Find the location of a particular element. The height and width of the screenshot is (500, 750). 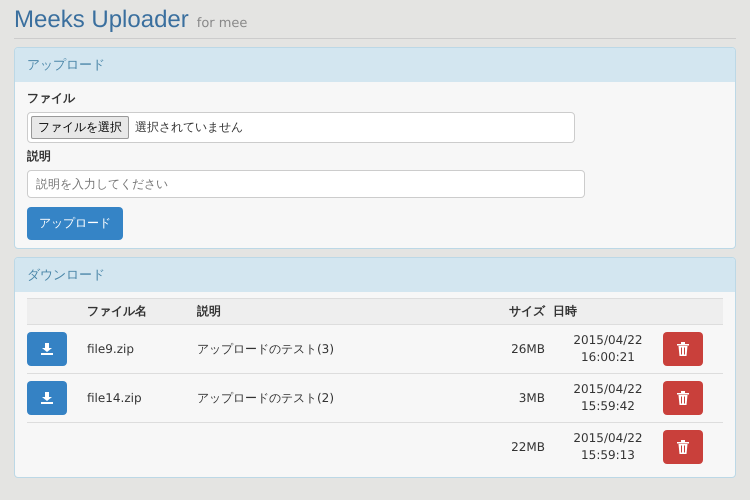

column-header: サイズ is located at coordinates (527, 311).